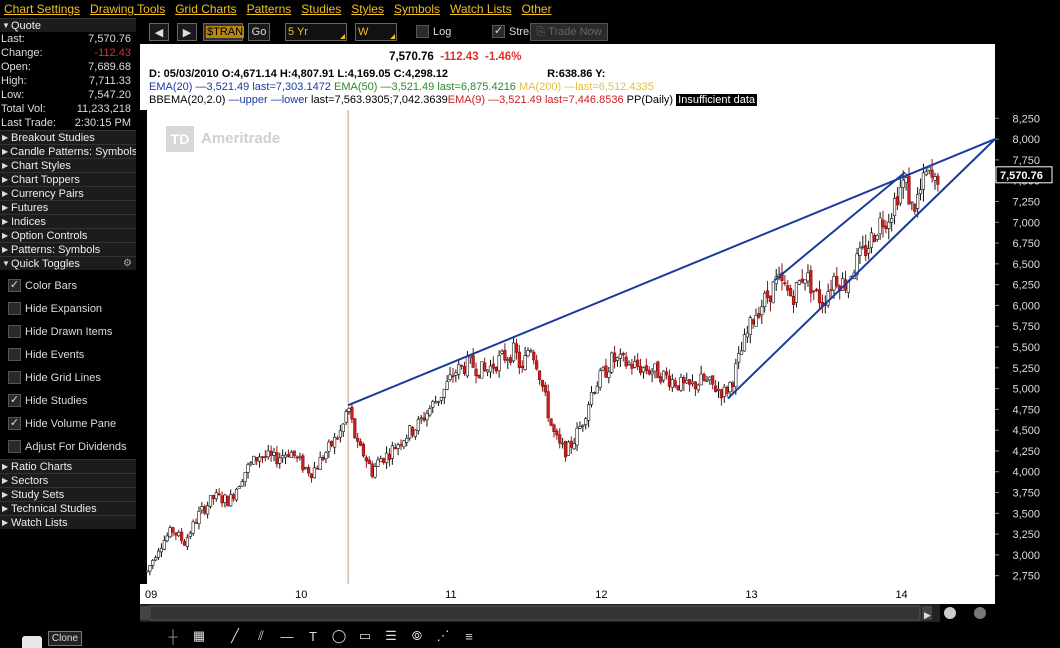 The height and width of the screenshot is (648, 1060). What do you see at coordinates (68, 263) in the screenshot?
I see `quick-toggles-header: ▼ Quick Toggles ⚙` at bounding box center [68, 263].